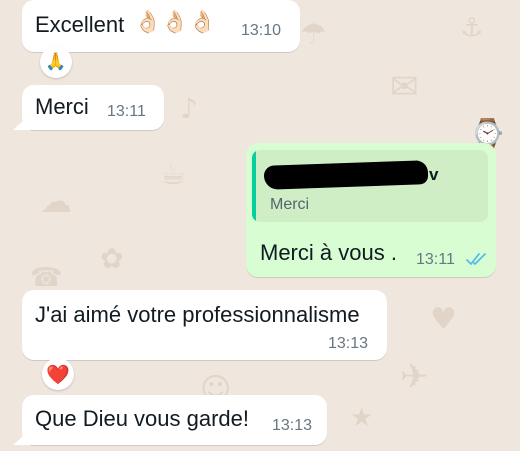  Describe the element at coordinates (434, 174) in the screenshot. I see `quote-author-suffix: v` at that location.